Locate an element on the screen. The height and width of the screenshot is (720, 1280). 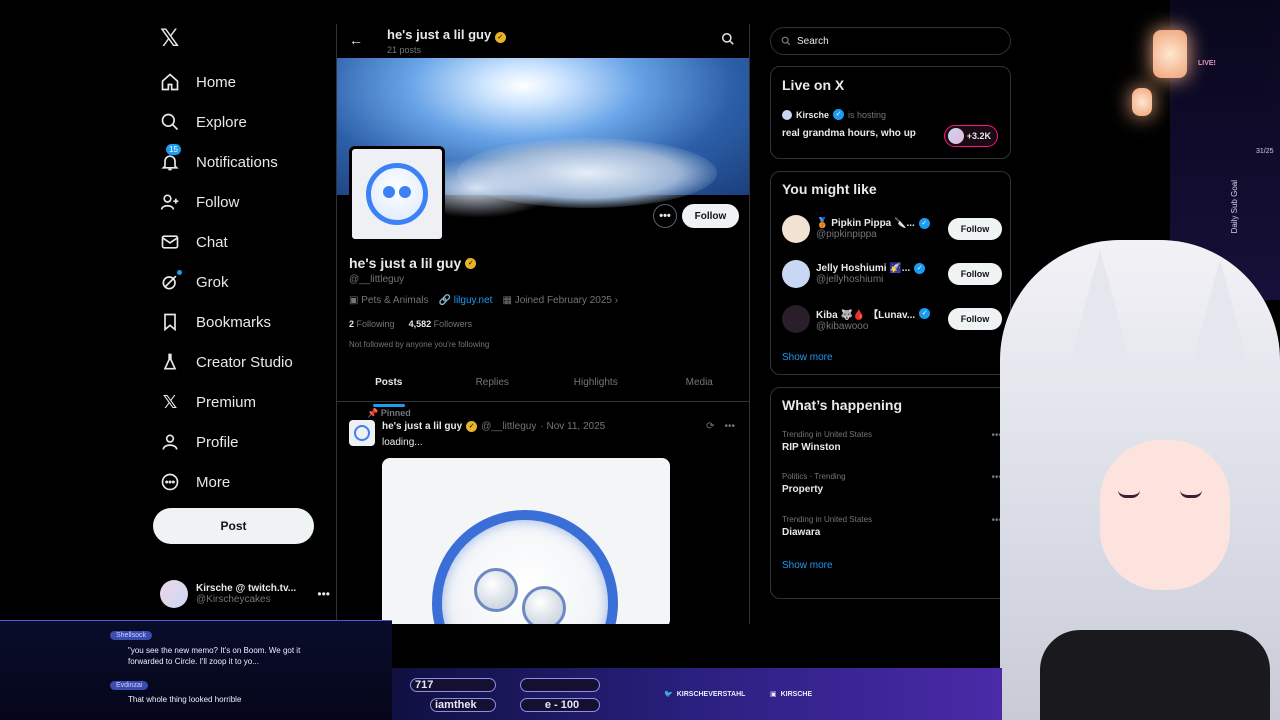
nav-profile: Profile is located at coordinates (199, 442).